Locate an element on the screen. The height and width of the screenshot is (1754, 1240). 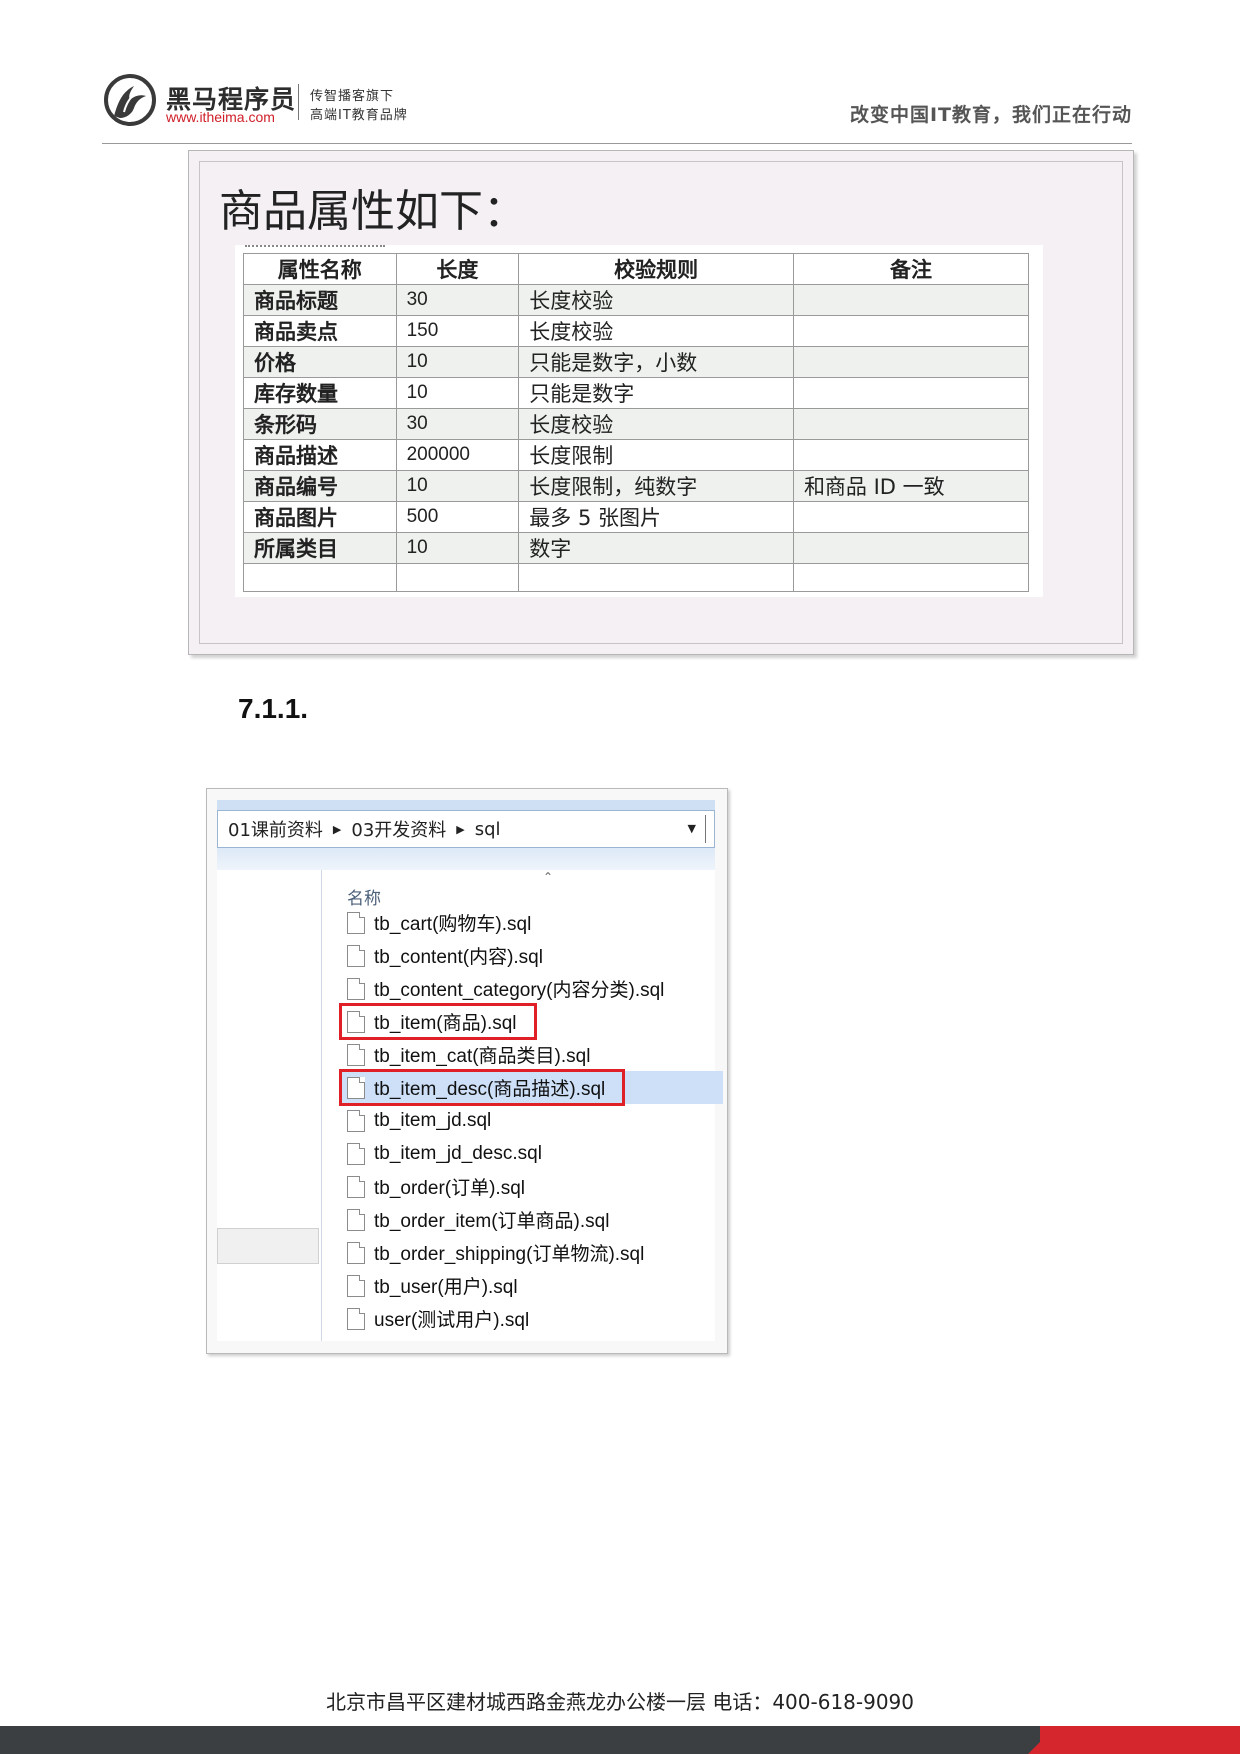
empty-table-row is located at coordinates (636, 577).